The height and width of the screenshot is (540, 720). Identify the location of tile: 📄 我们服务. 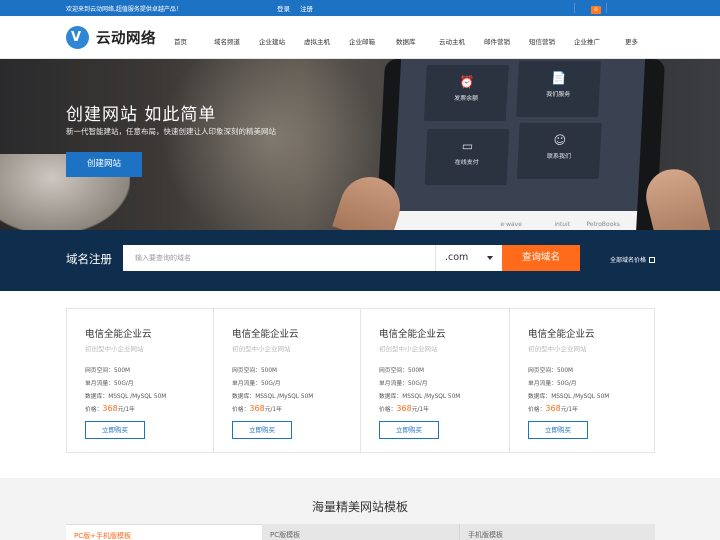
(559, 89).